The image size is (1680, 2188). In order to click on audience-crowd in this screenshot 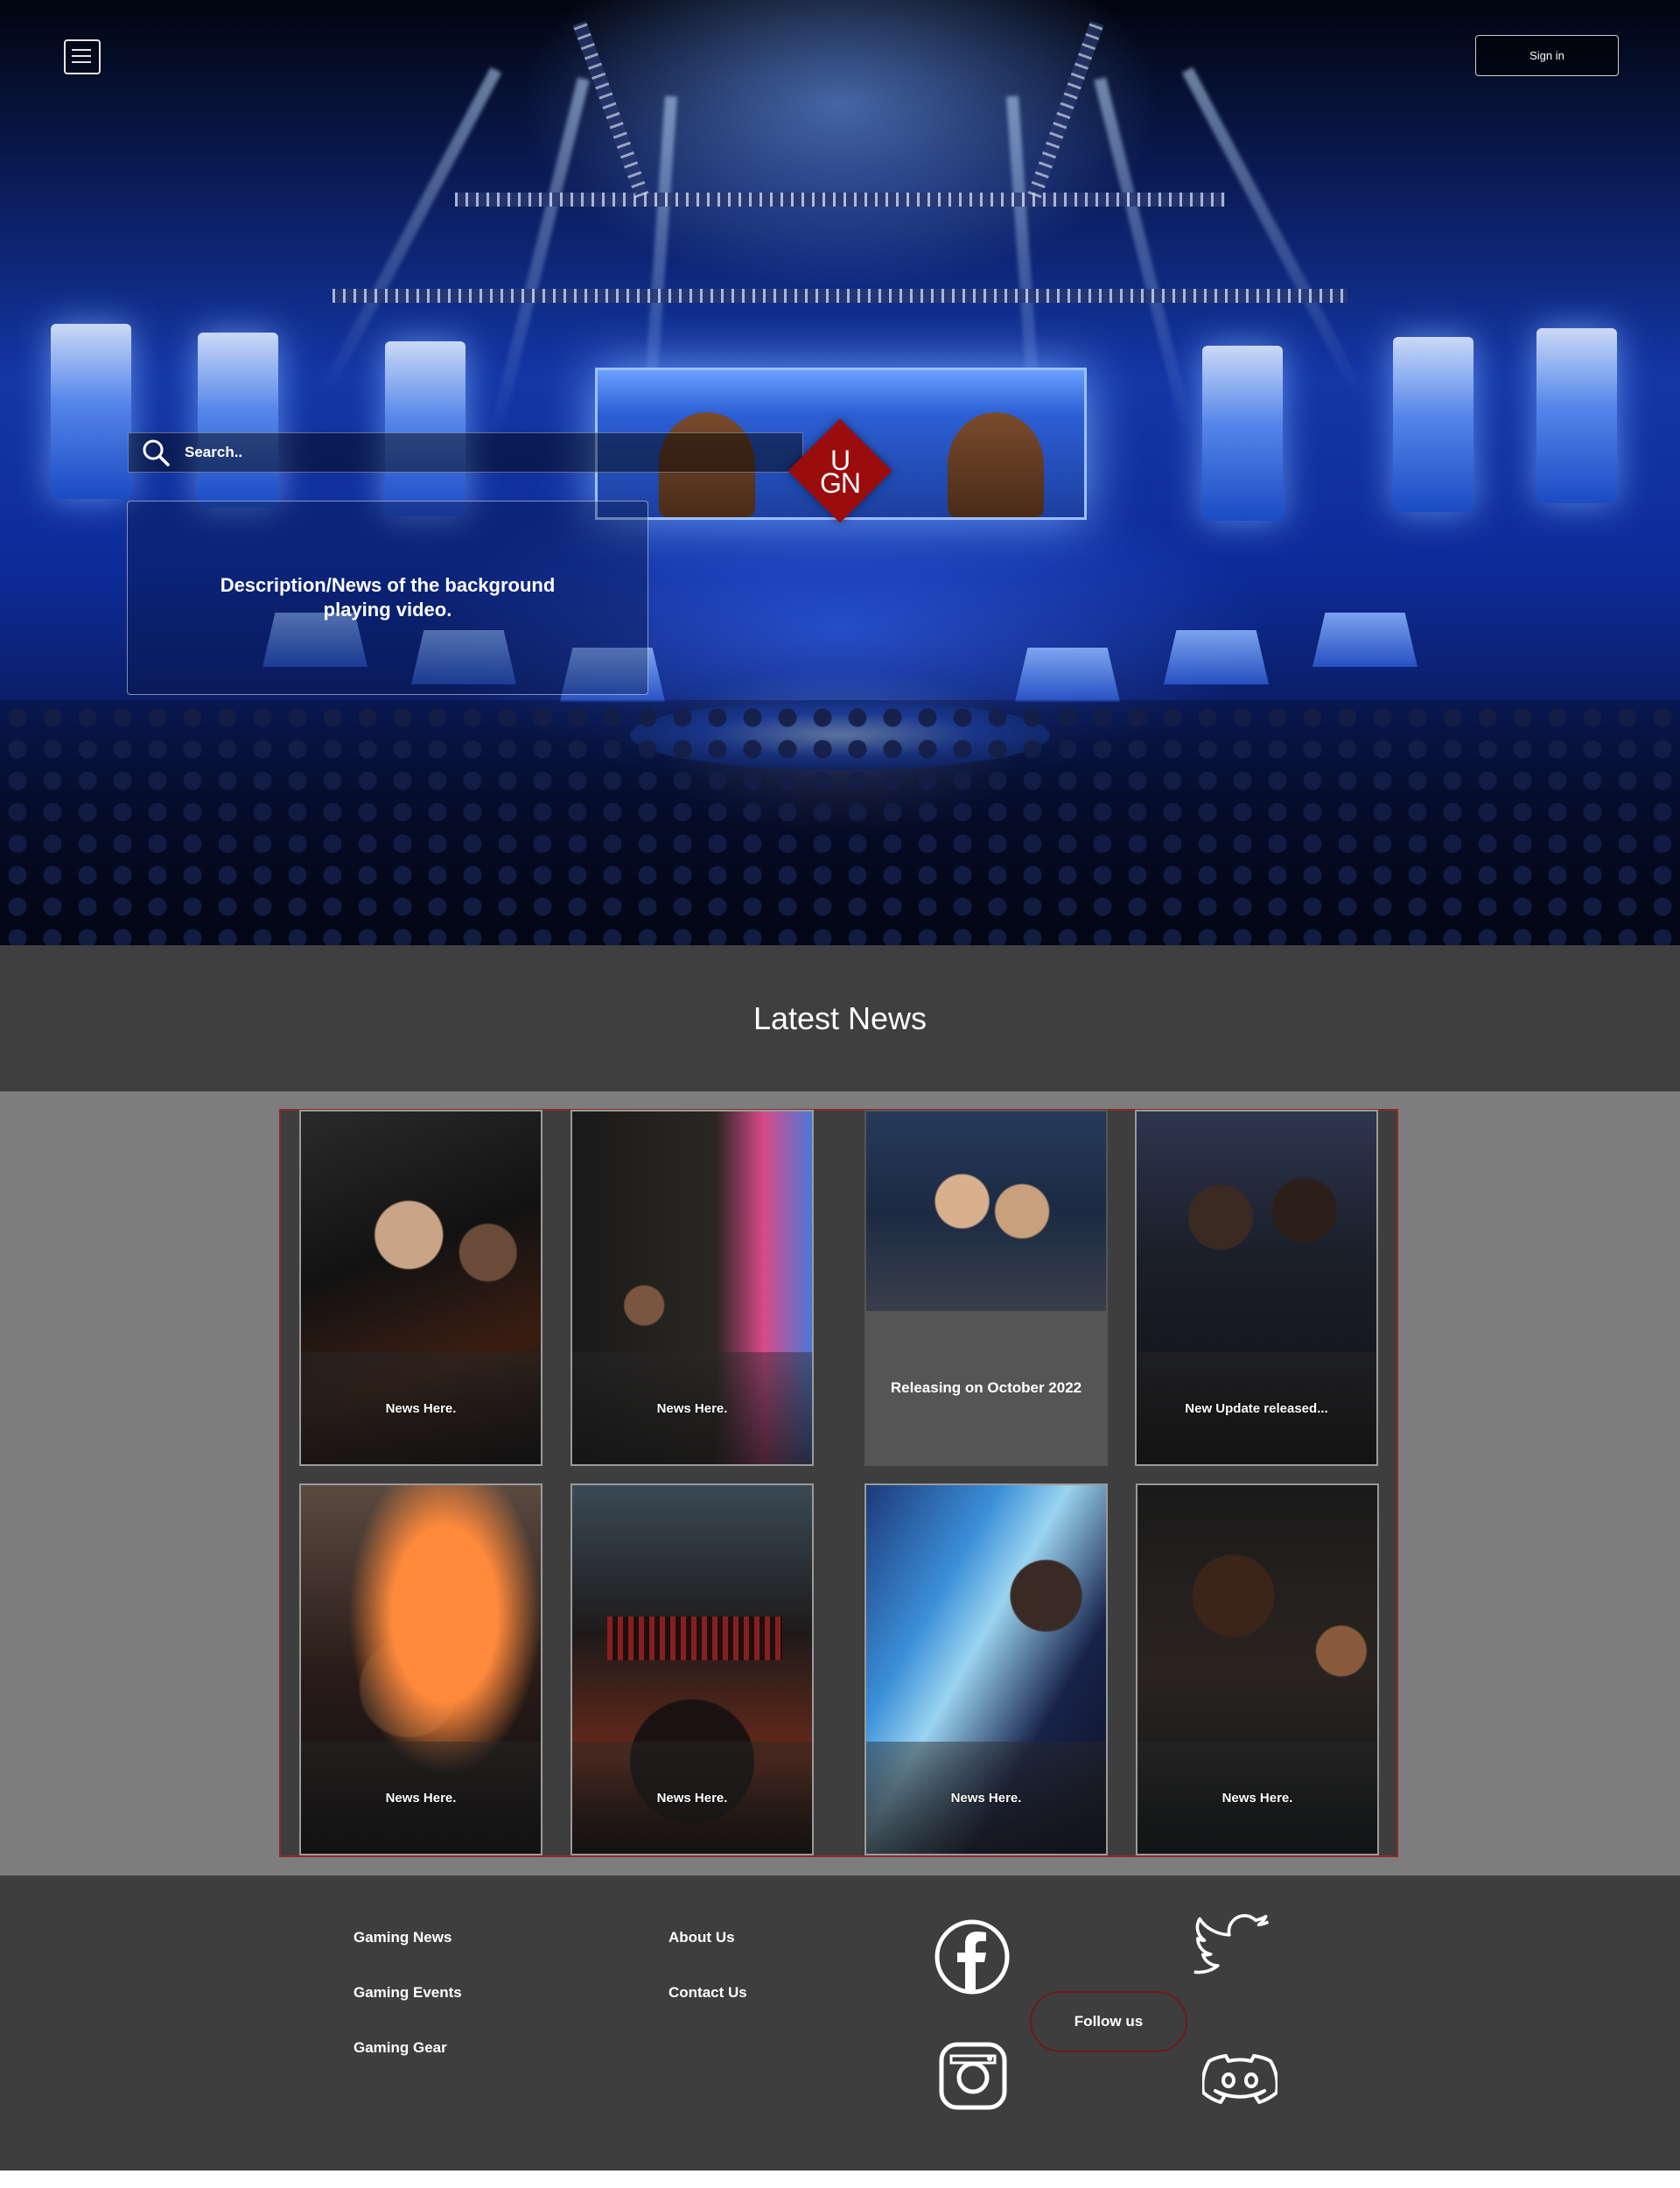, I will do `click(840, 822)`.